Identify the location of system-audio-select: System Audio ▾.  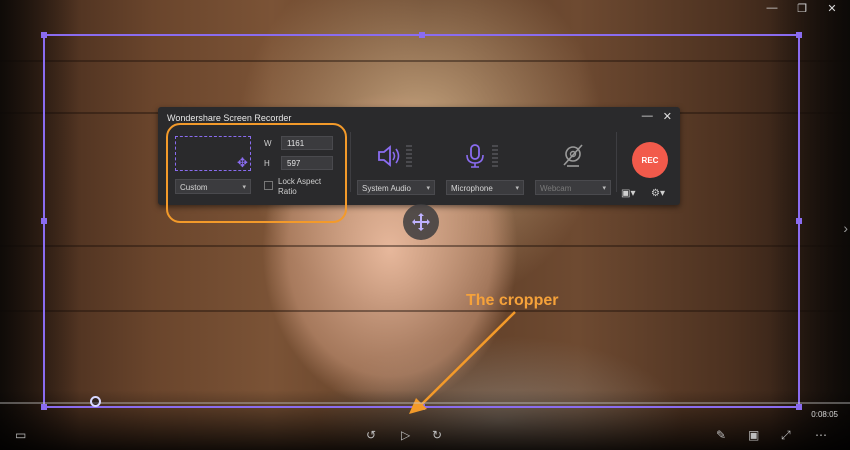
(396, 187).